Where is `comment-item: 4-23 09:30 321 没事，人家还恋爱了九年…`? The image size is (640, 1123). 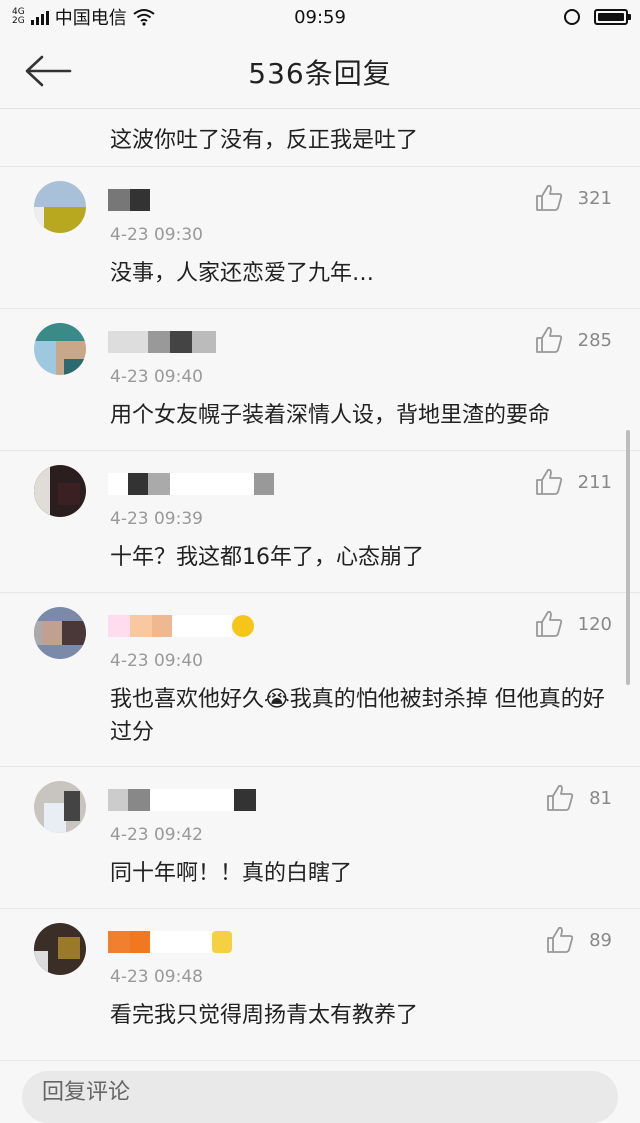 comment-item: 4-23 09:30 321 没事，人家还恋爱了九年… is located at coordinates (320, 238).